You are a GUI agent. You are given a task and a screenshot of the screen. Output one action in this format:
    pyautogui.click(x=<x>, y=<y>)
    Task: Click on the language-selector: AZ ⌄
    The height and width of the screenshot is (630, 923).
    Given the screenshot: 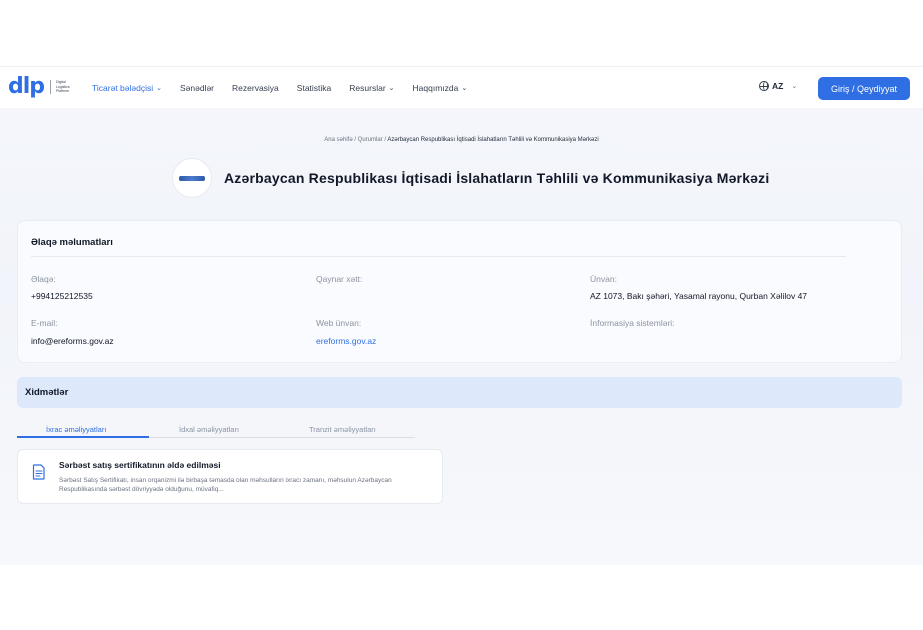 What is the action you would take?
    pyautogui.click(x=778, y=86)
    